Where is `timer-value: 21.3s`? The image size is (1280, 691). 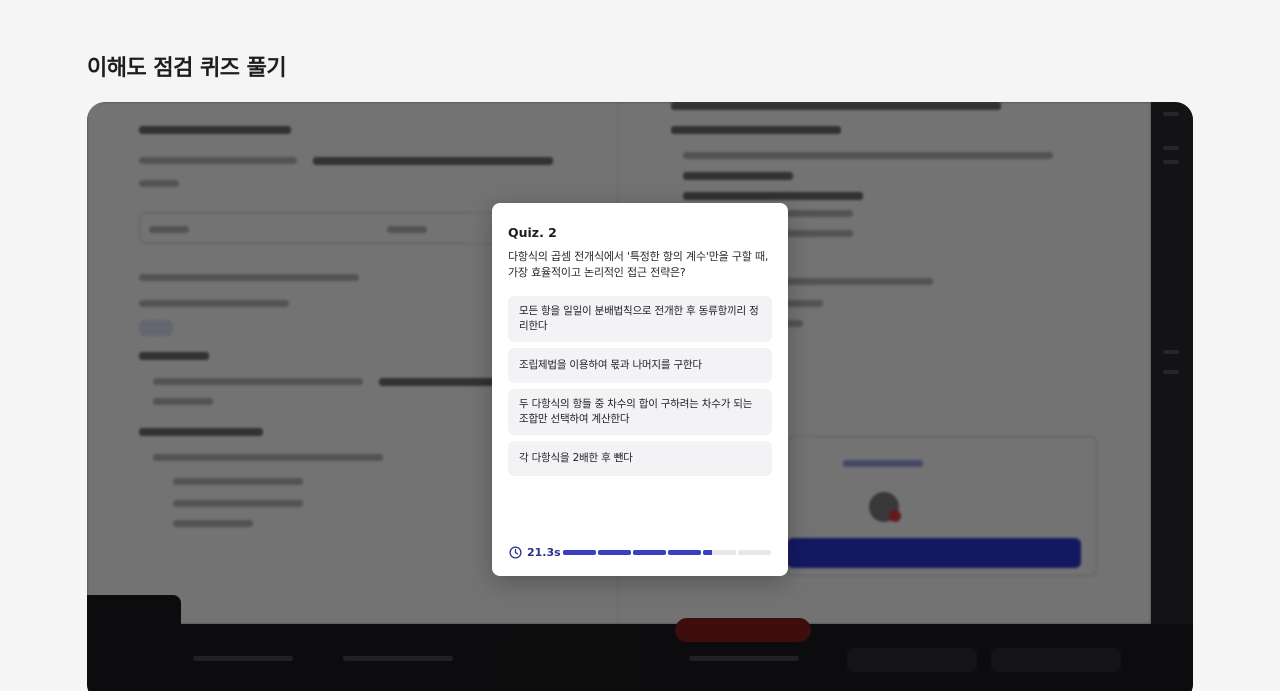 timer-value: 21.3s is located at coordinates (544, 552).